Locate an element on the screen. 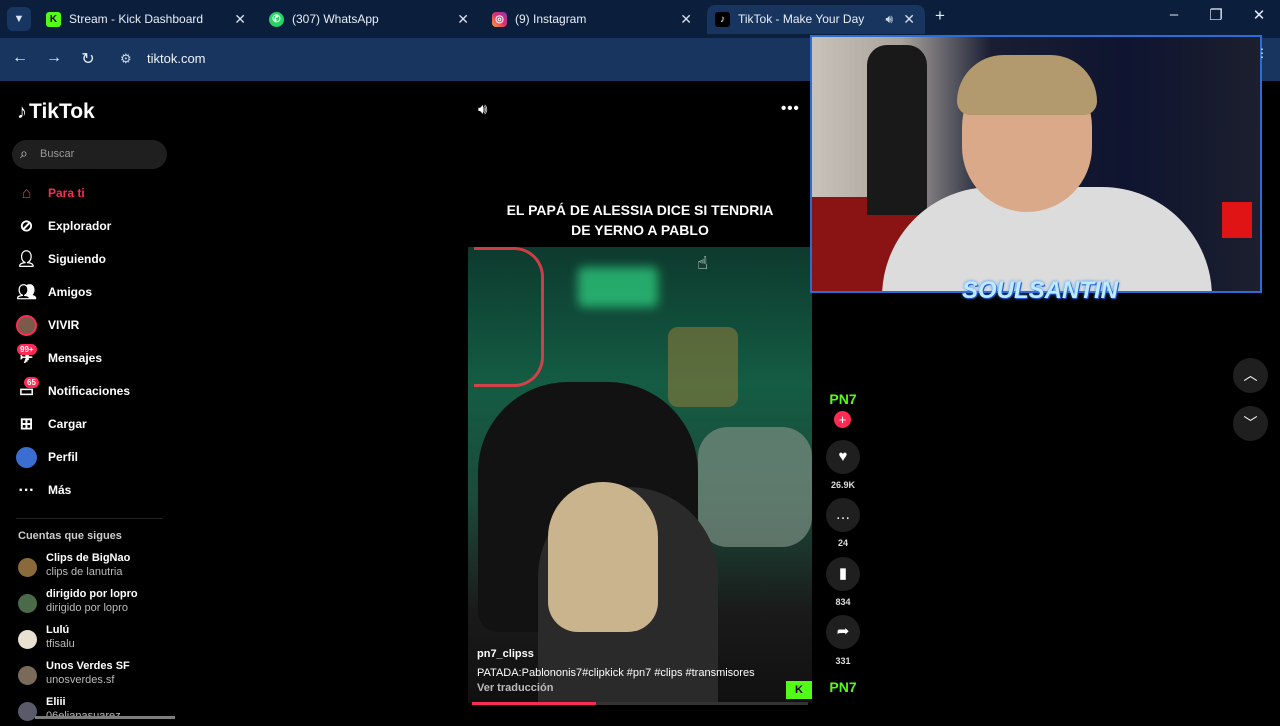 The height and width of the screenshot is (726, 1280). video-progress-bar is located at coordinates (640, 703).